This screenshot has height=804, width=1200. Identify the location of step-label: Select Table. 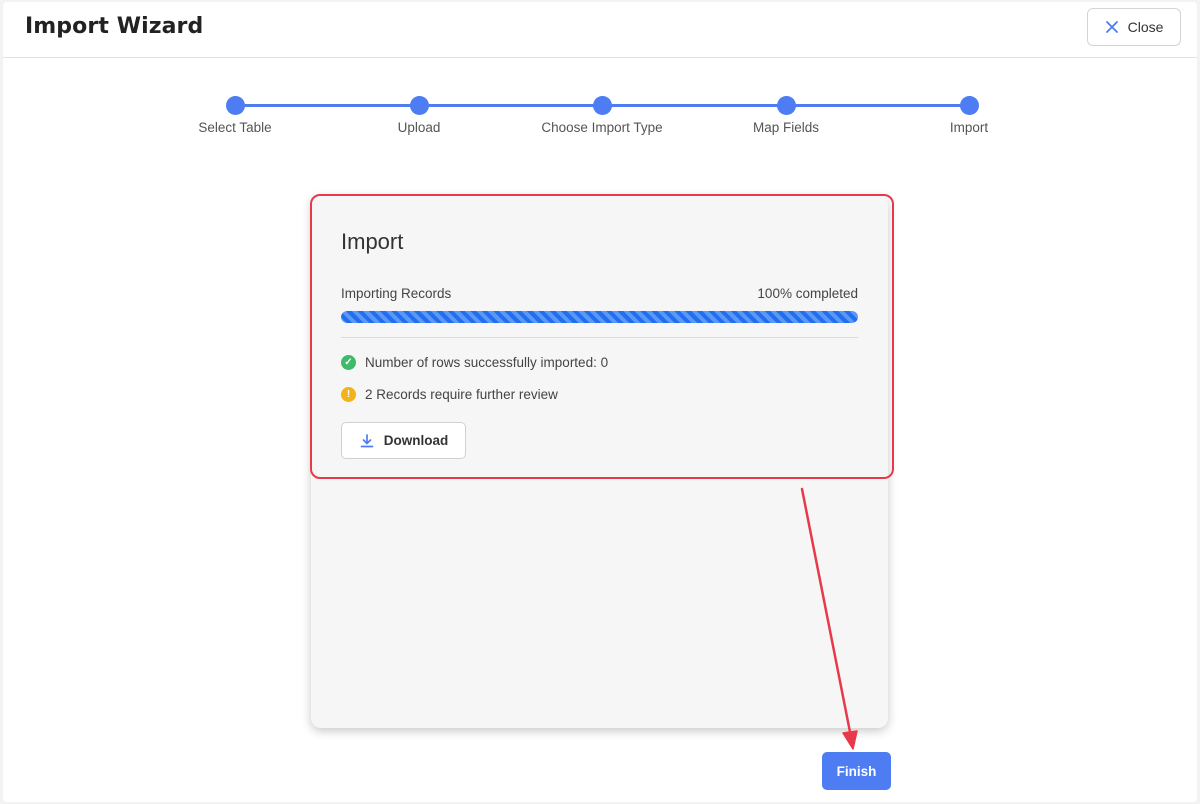
(235, 127).